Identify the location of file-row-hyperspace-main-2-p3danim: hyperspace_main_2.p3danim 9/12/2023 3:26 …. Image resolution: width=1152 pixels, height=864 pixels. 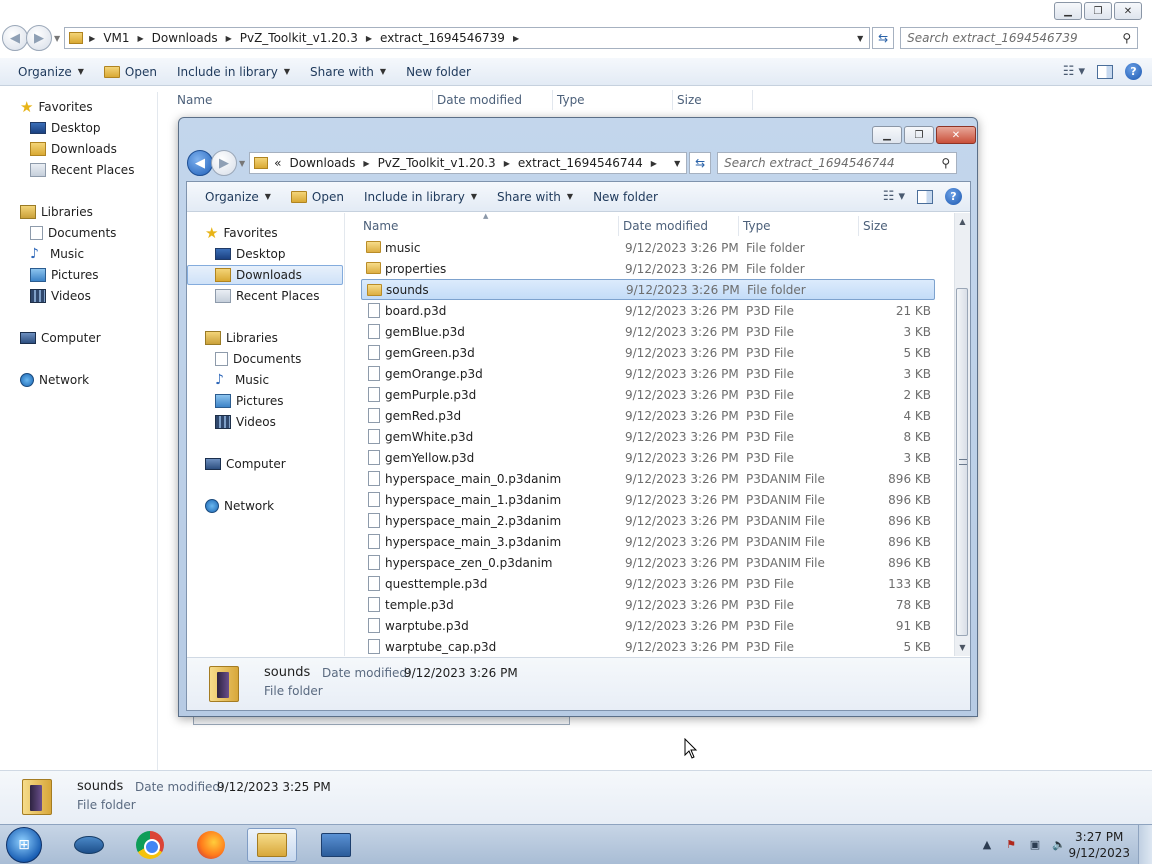
(648, 520).